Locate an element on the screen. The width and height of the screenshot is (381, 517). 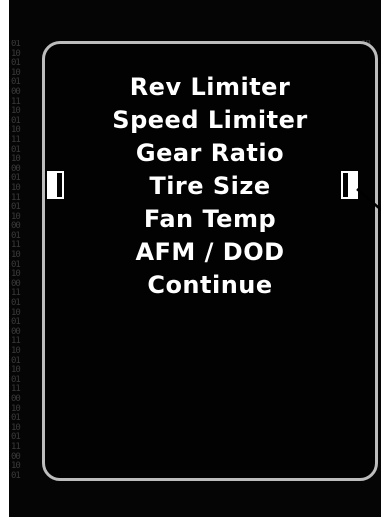
menu-item-fan-temp: Fan Temp is located at coordinates (210, 219).